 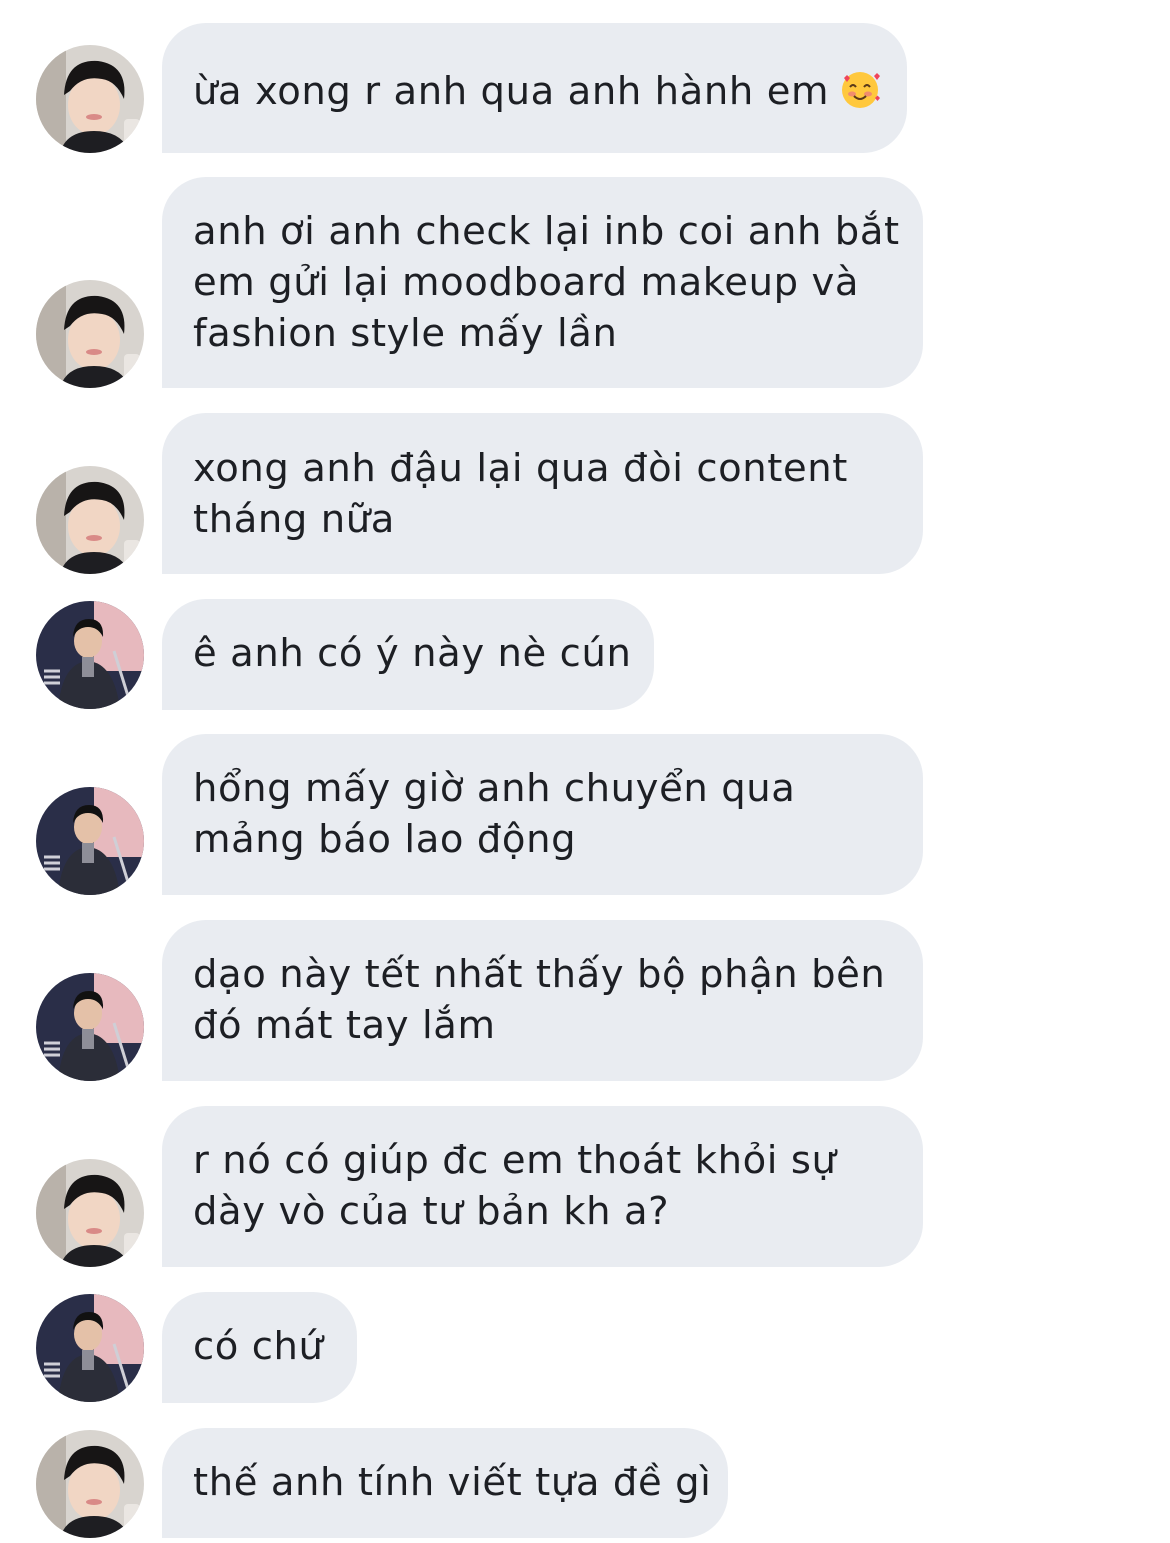 I want to click on message-bubble: ừa xong r anh qua anh hành em, so click(x=534, y=88).